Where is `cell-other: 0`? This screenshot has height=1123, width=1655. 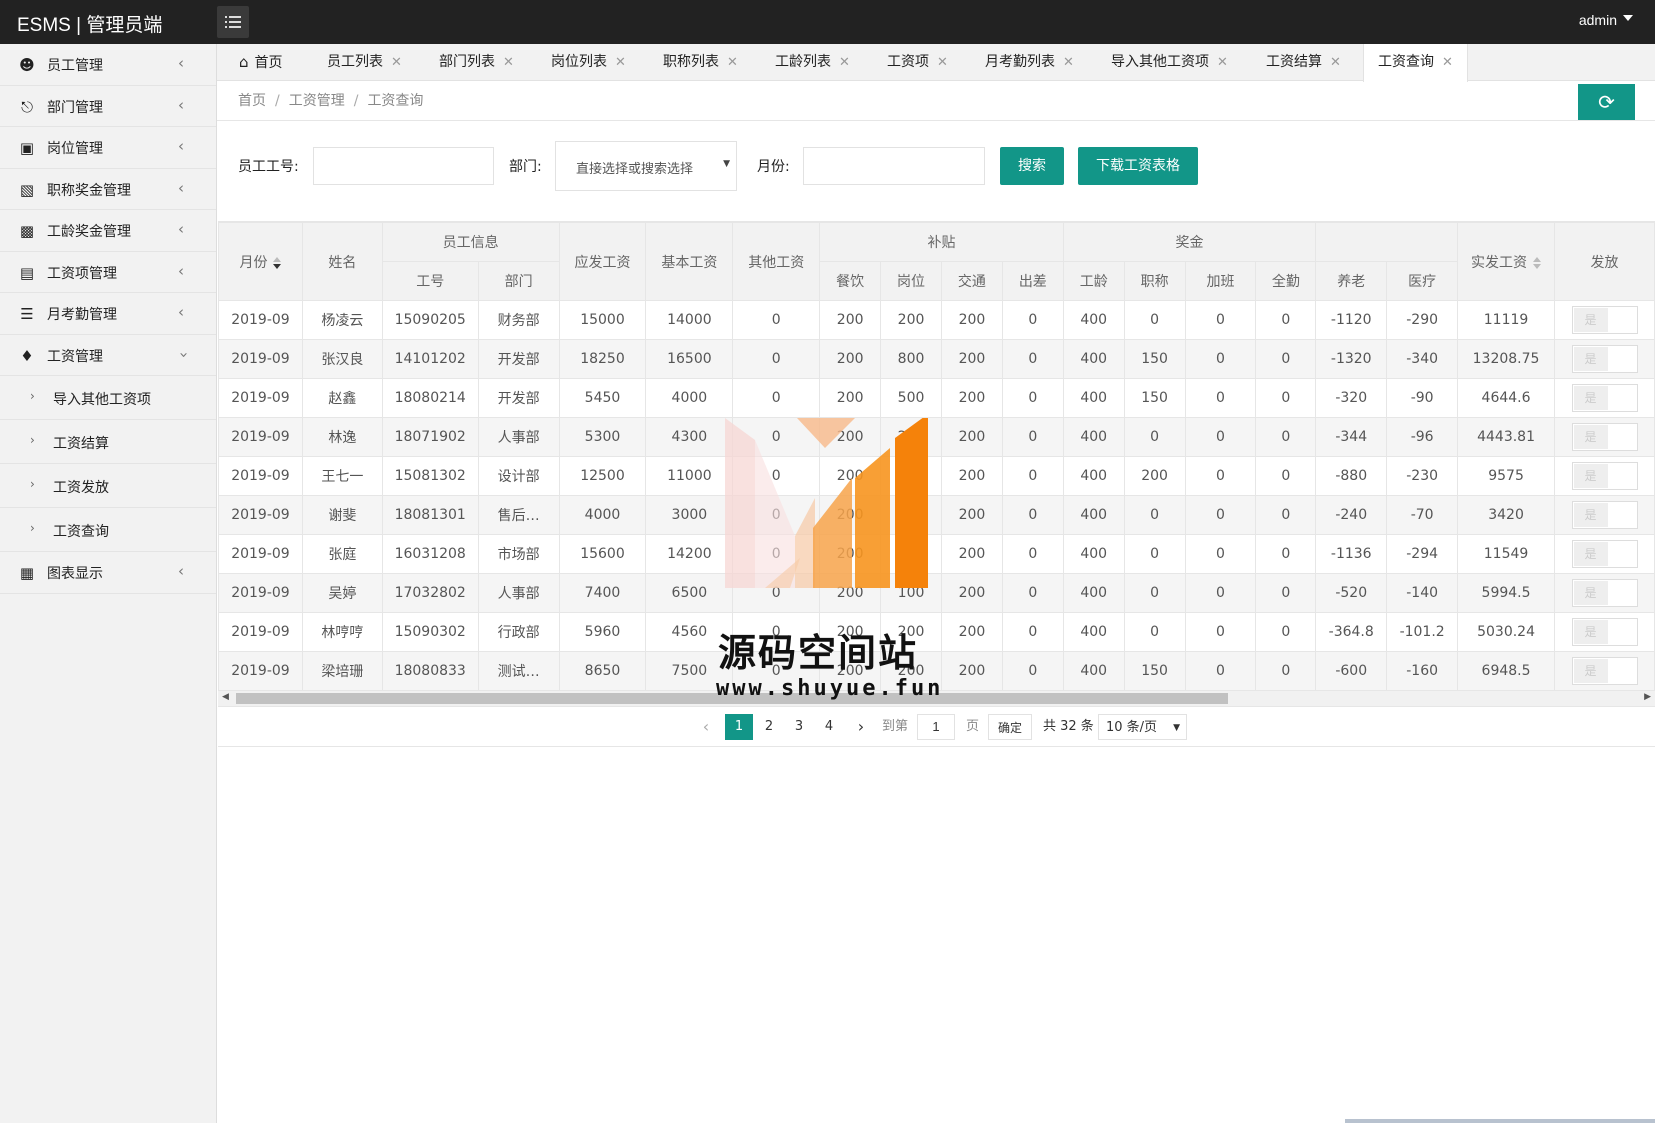
cell-other: 0 is located at coordinates (776, 320).